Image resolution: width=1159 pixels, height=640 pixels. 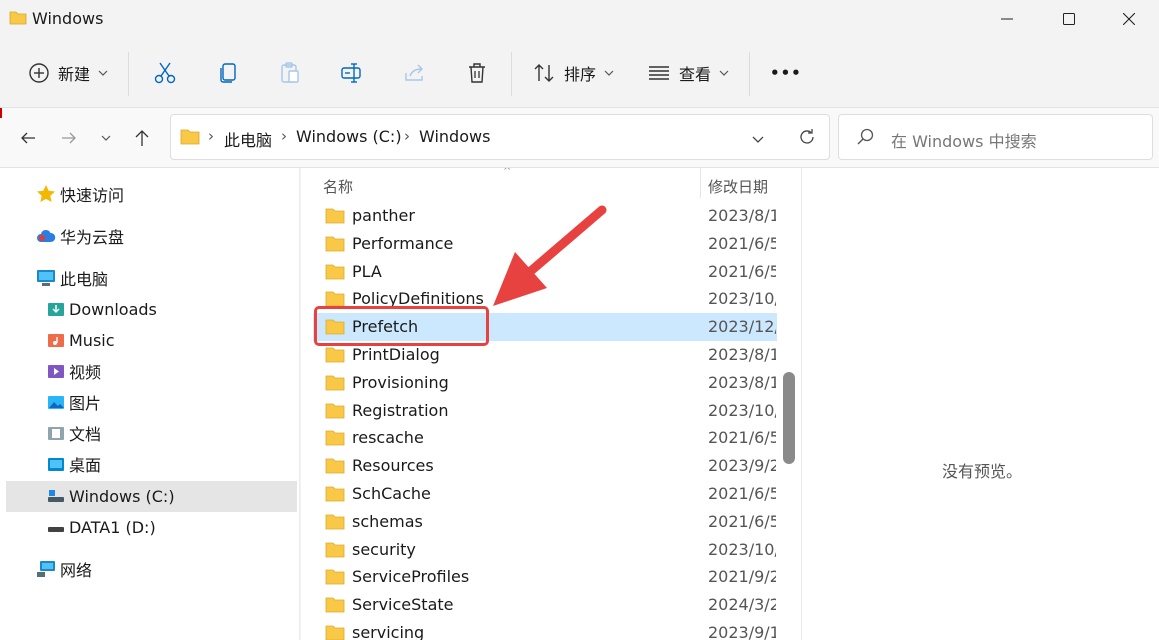 What do you see at coordinates (545, 550) in the screenshot?
I see `file-row: security 2023/10/` at bounding box center [545, 550].